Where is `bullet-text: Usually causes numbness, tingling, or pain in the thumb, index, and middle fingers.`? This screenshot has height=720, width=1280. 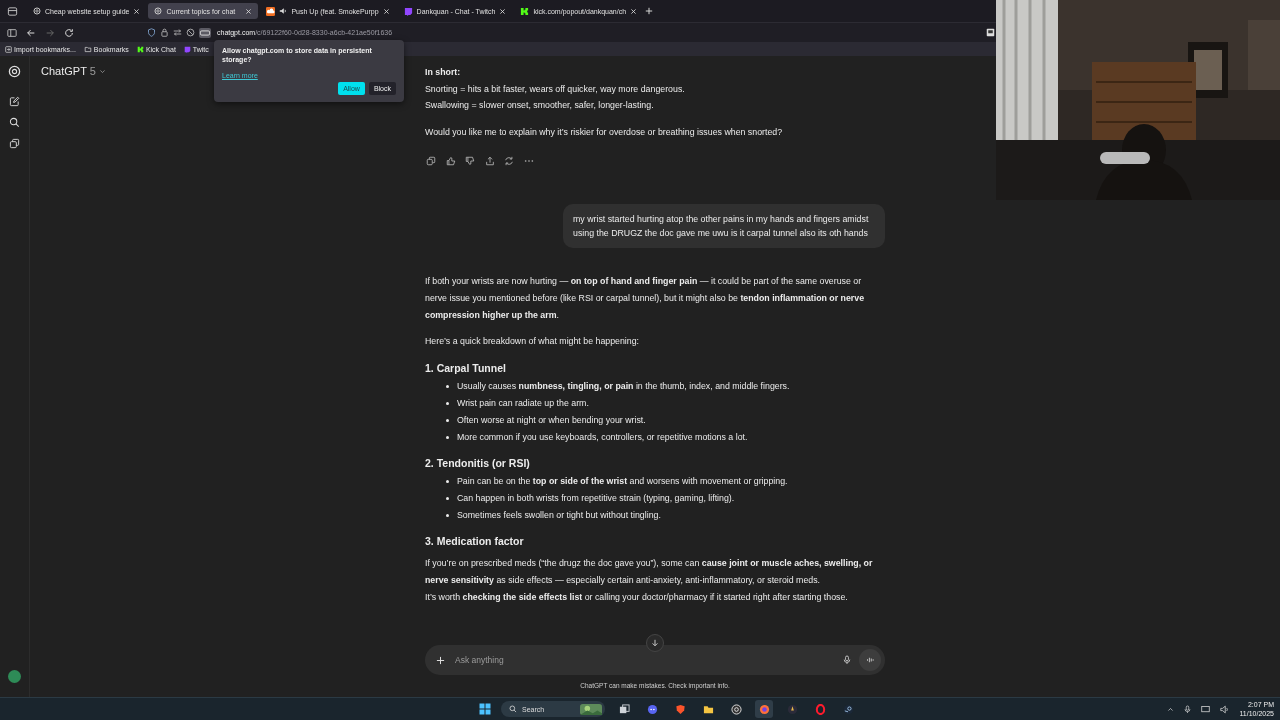 bullet-text: Usually causes numbness, tingling, or pain in the thumb, index, and middle fingers. is located at coordinates (623, 386).